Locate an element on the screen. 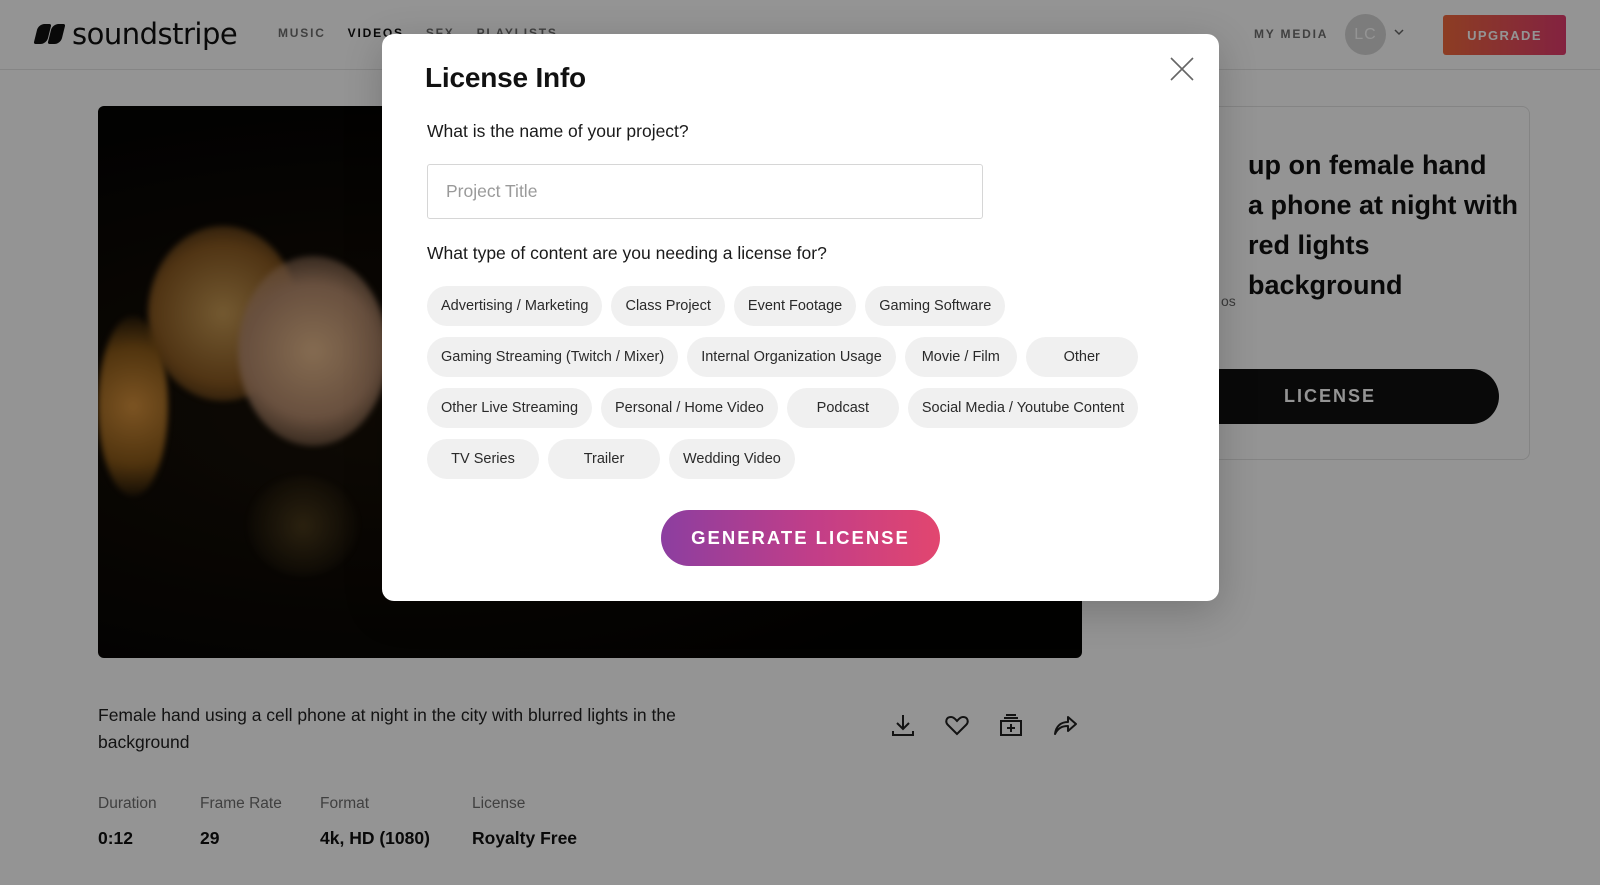 The height and width of the screenshot is (885, 1600). content-type-chip: Trailer is located at coordinates (604, 459).